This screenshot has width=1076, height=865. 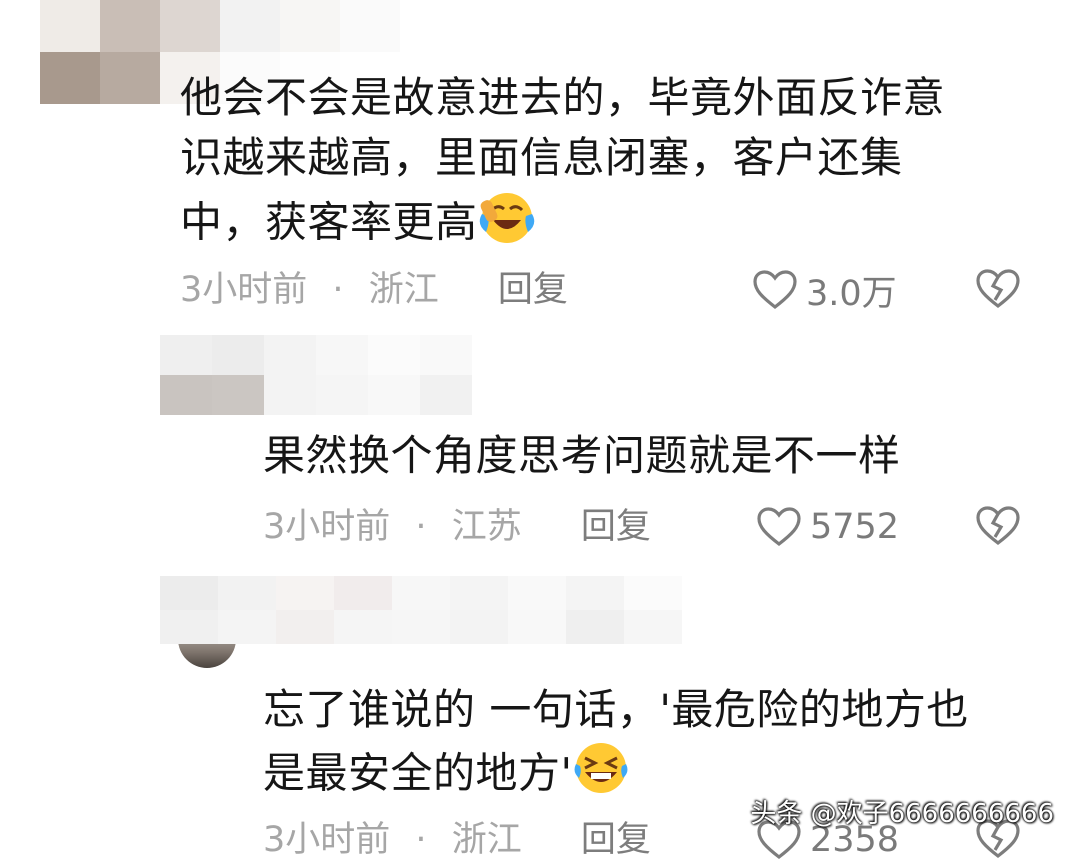 I want to click on comment-meta: 3小时前 · 江苏 回复, so click(x=457, y=527).